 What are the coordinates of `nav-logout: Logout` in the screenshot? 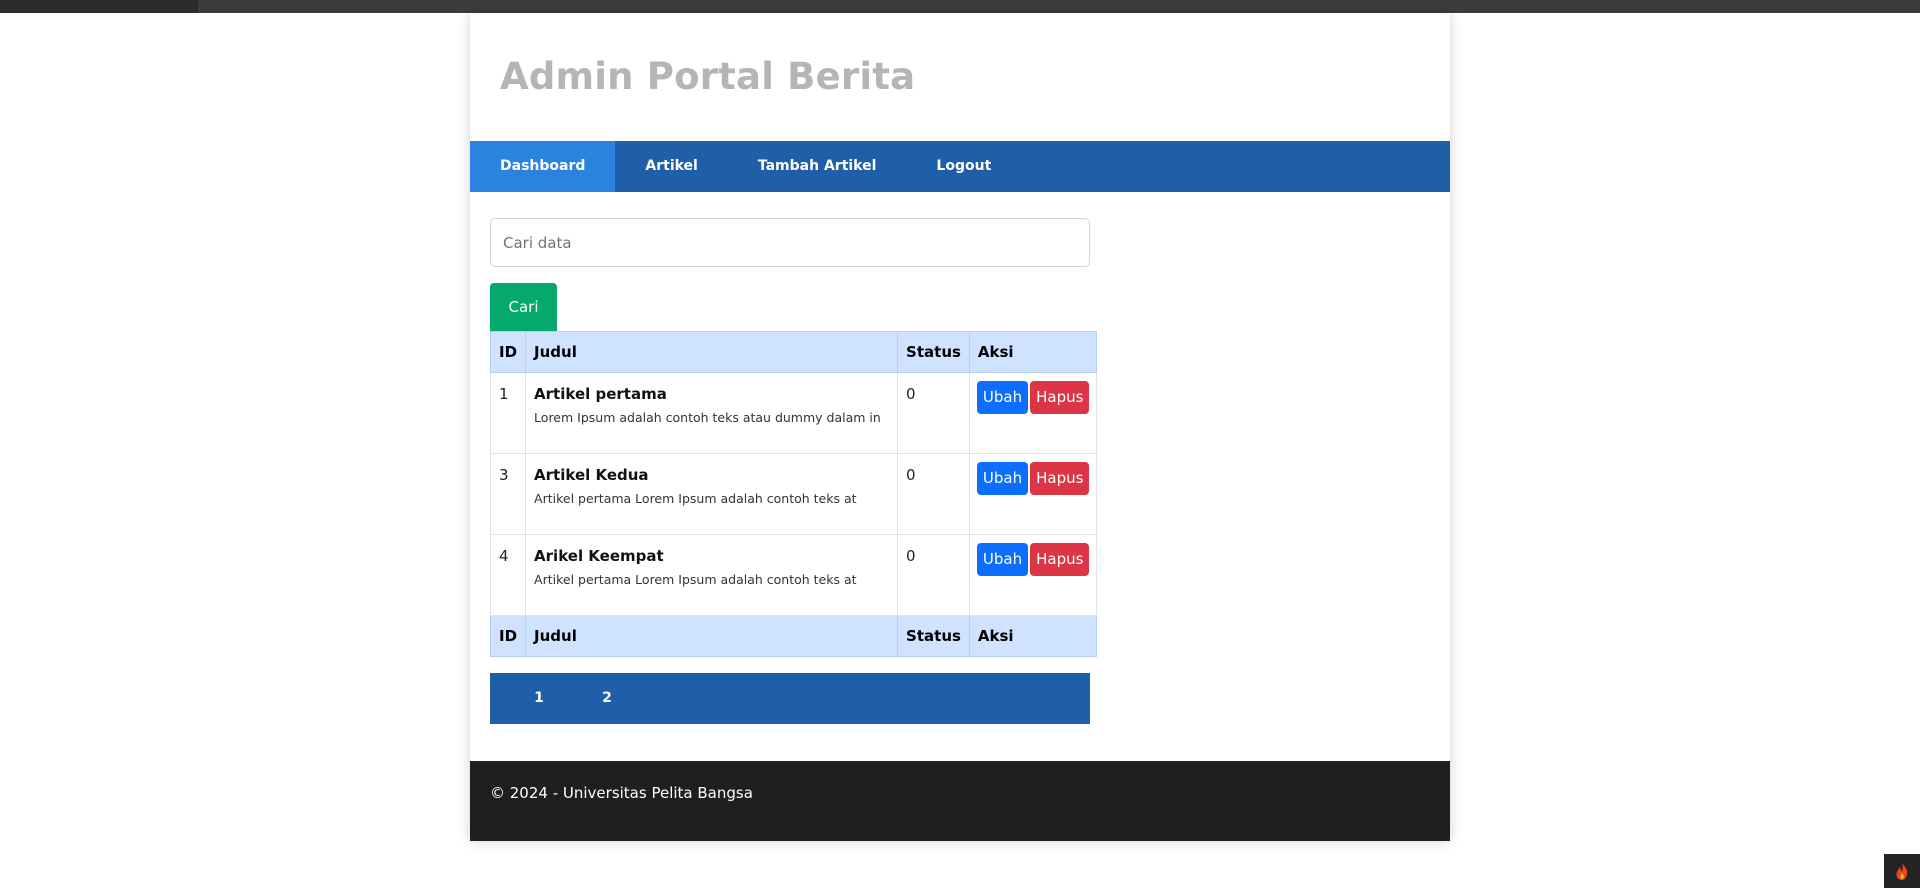 It's located at (963, 166).